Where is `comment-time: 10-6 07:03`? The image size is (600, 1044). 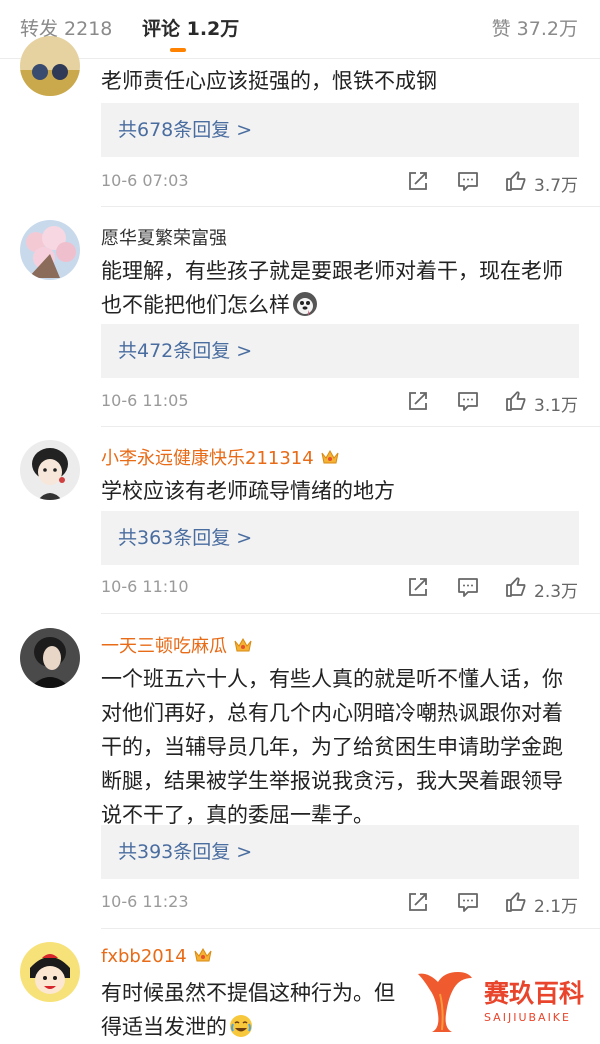
comment-time: 10-6 07:03 is located at coordinates (145, 180).